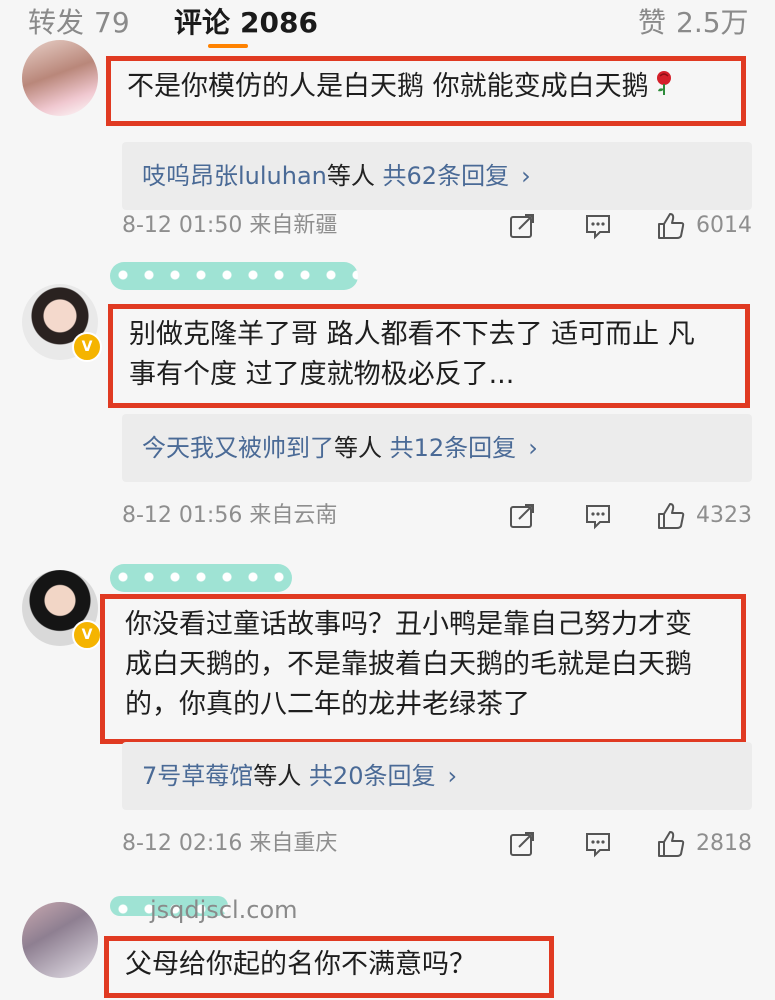 Image resolution: width=775 pixels, height=1000 pixels. What do you see at coordinates (202, 22) in the screenshot?
I see `tab-comments-label: 评论` at bounding box center [202, 22].